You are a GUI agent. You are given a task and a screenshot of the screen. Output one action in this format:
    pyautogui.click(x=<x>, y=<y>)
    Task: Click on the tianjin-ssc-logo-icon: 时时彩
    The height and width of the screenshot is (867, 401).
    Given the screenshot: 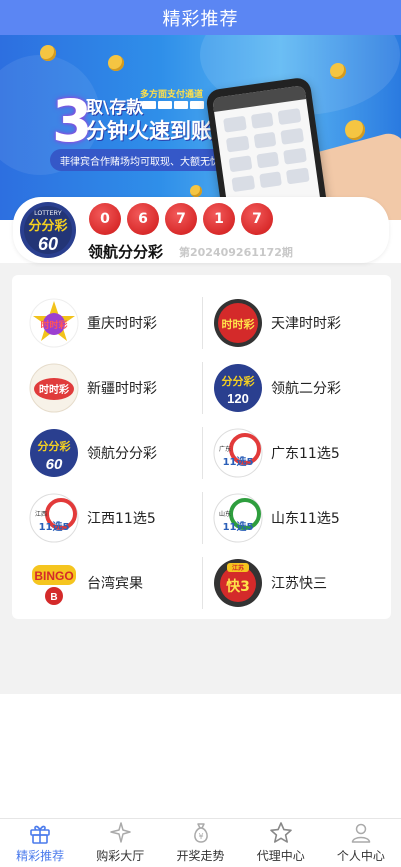 What is the action you would take?
    pyautogui.click(x=238, y=323)
    